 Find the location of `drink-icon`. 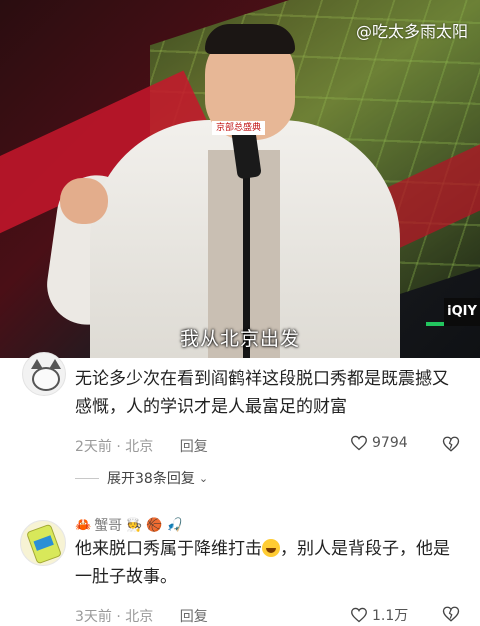

drink-icon is located at coordinates (44, 544).